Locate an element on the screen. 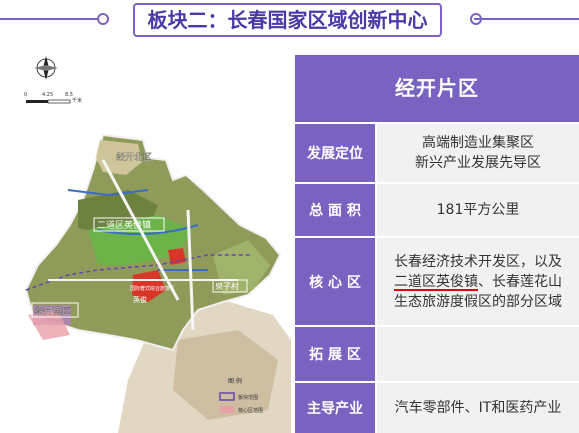 This screenshot has width=579, height=433. value-line: 181平方公里 is located at coordinates (478, 210).